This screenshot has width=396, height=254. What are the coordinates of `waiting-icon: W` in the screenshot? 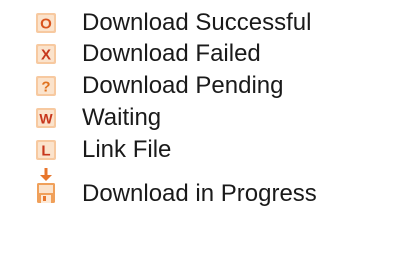 It's located at (46, 118).